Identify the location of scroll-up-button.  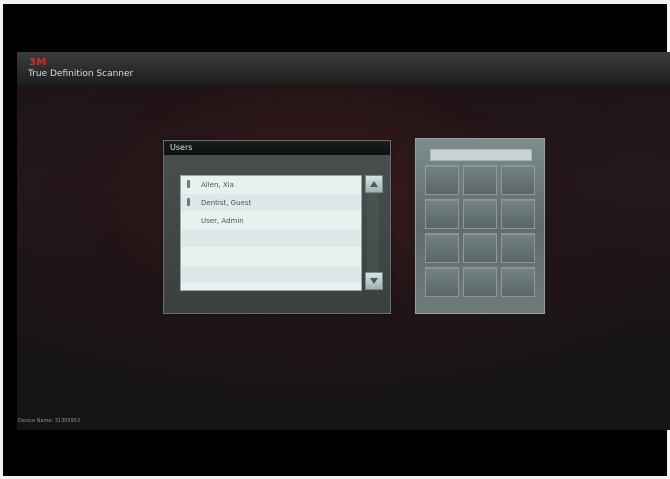
(374, 184).